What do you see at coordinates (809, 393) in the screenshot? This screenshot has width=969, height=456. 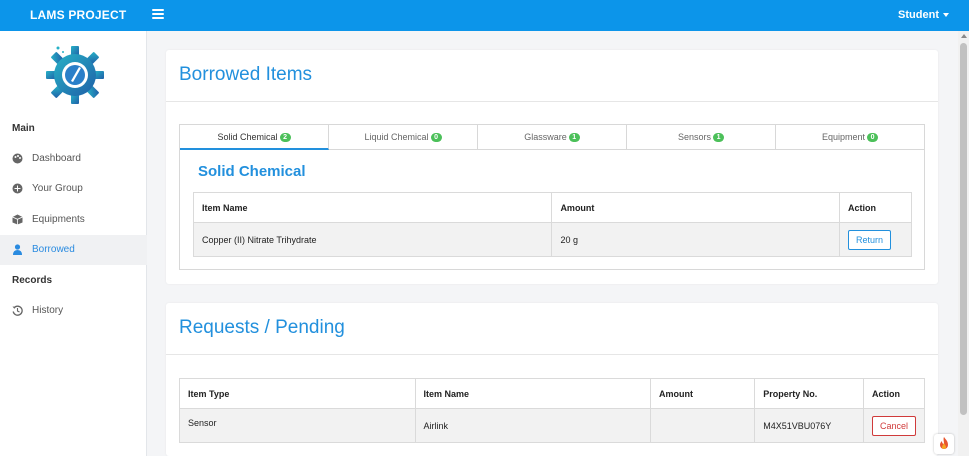 I see `column-header: Property No.` at bounding box center [809, 393].